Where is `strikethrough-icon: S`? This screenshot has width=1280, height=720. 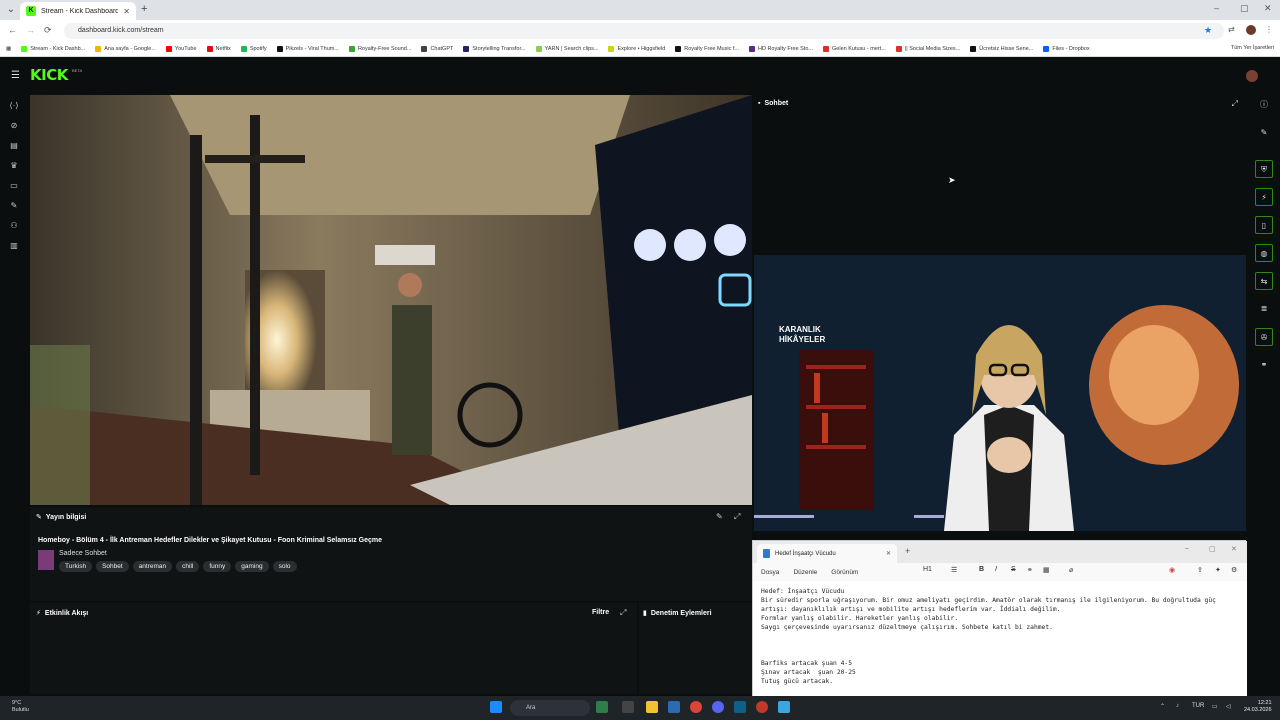 strikethrough-icon: S is located at coordinates (1013, 569).